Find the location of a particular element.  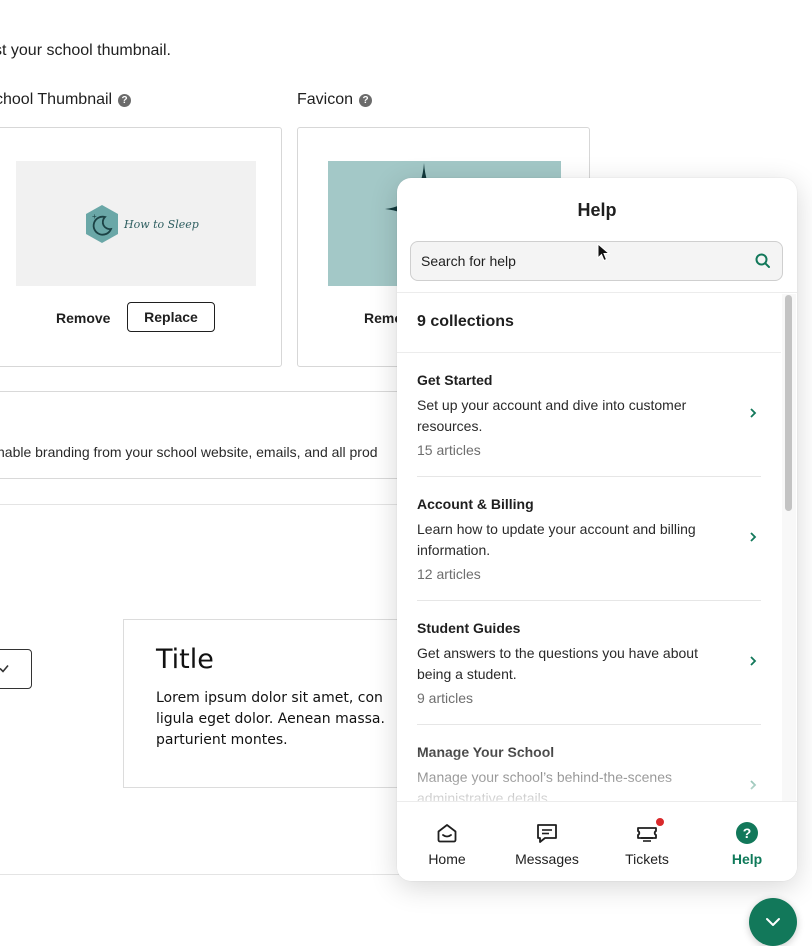

tab-messages: Messages is located at coordinates (547, 841).